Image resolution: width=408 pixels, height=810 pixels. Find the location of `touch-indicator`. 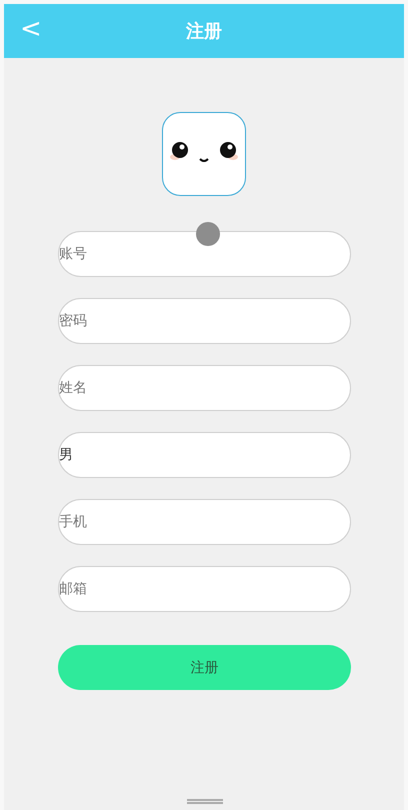

touch-indicator is located at coordinates (208, 234).